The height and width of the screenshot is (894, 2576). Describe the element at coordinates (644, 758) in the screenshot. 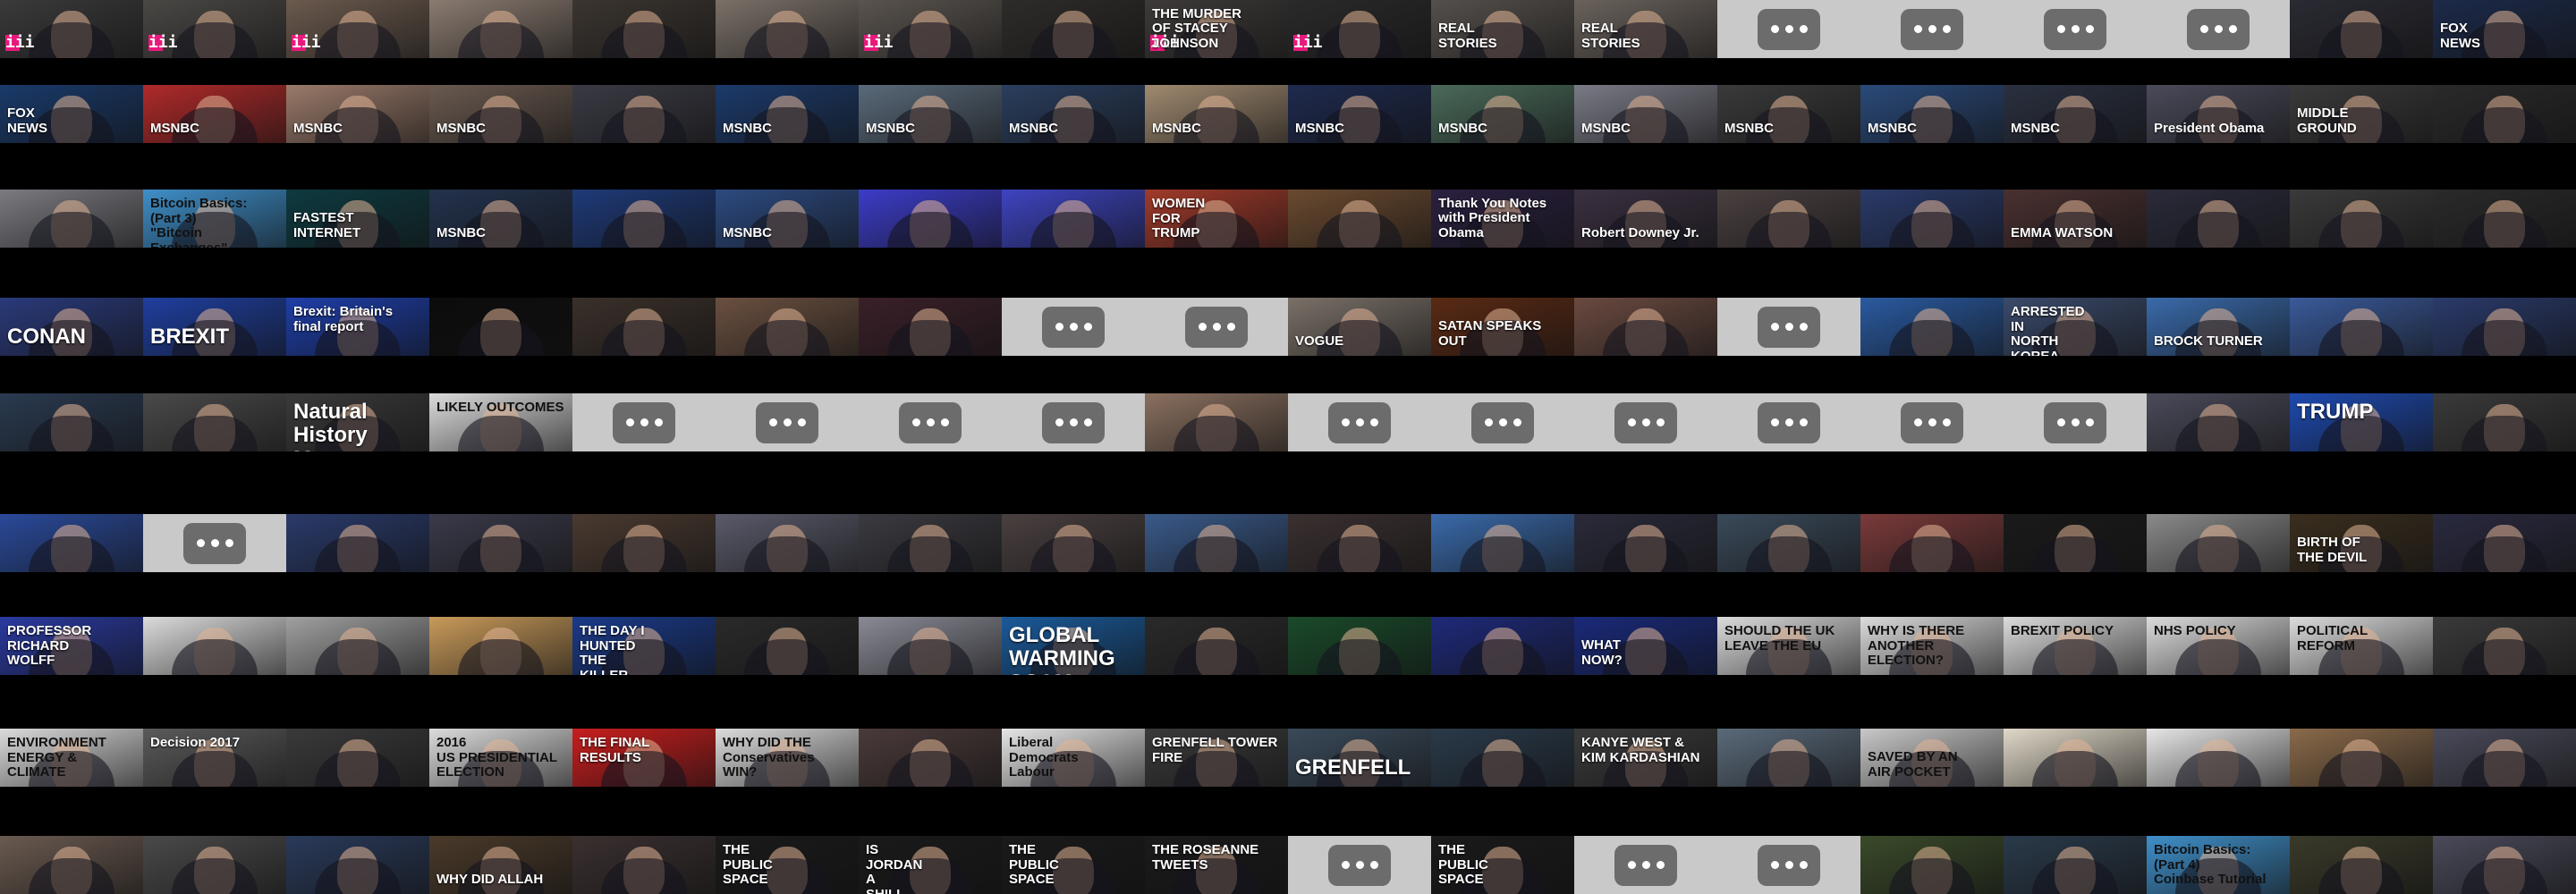

I see `video-thumbnail: THE FINAL RESULTS` at that location.